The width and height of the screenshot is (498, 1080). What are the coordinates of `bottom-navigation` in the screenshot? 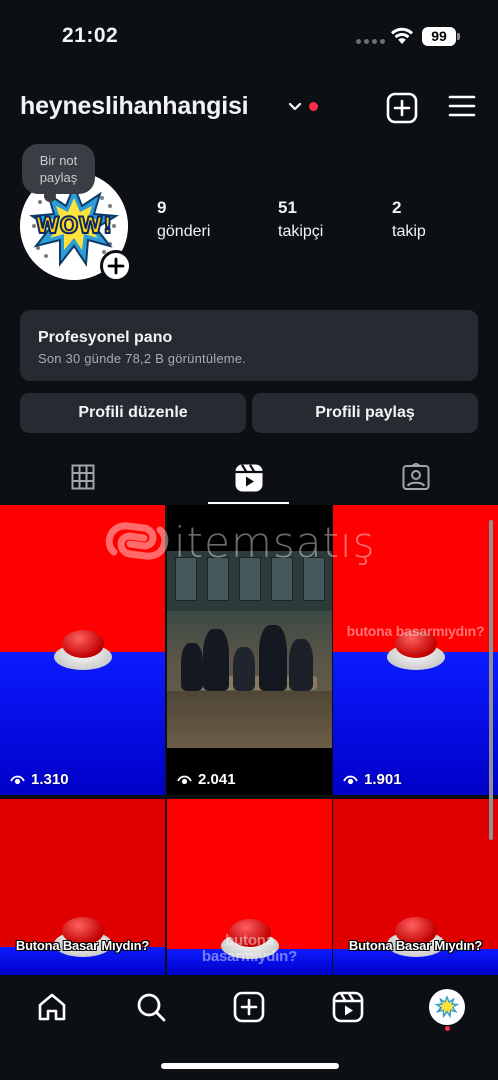 It's located at (249, 1027).